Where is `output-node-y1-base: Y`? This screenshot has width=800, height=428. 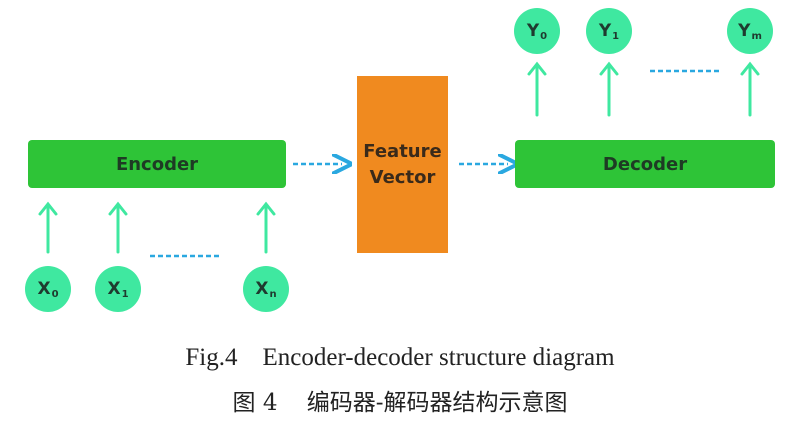 output-node-y1-base: Y is located at coordinates (605, 31).